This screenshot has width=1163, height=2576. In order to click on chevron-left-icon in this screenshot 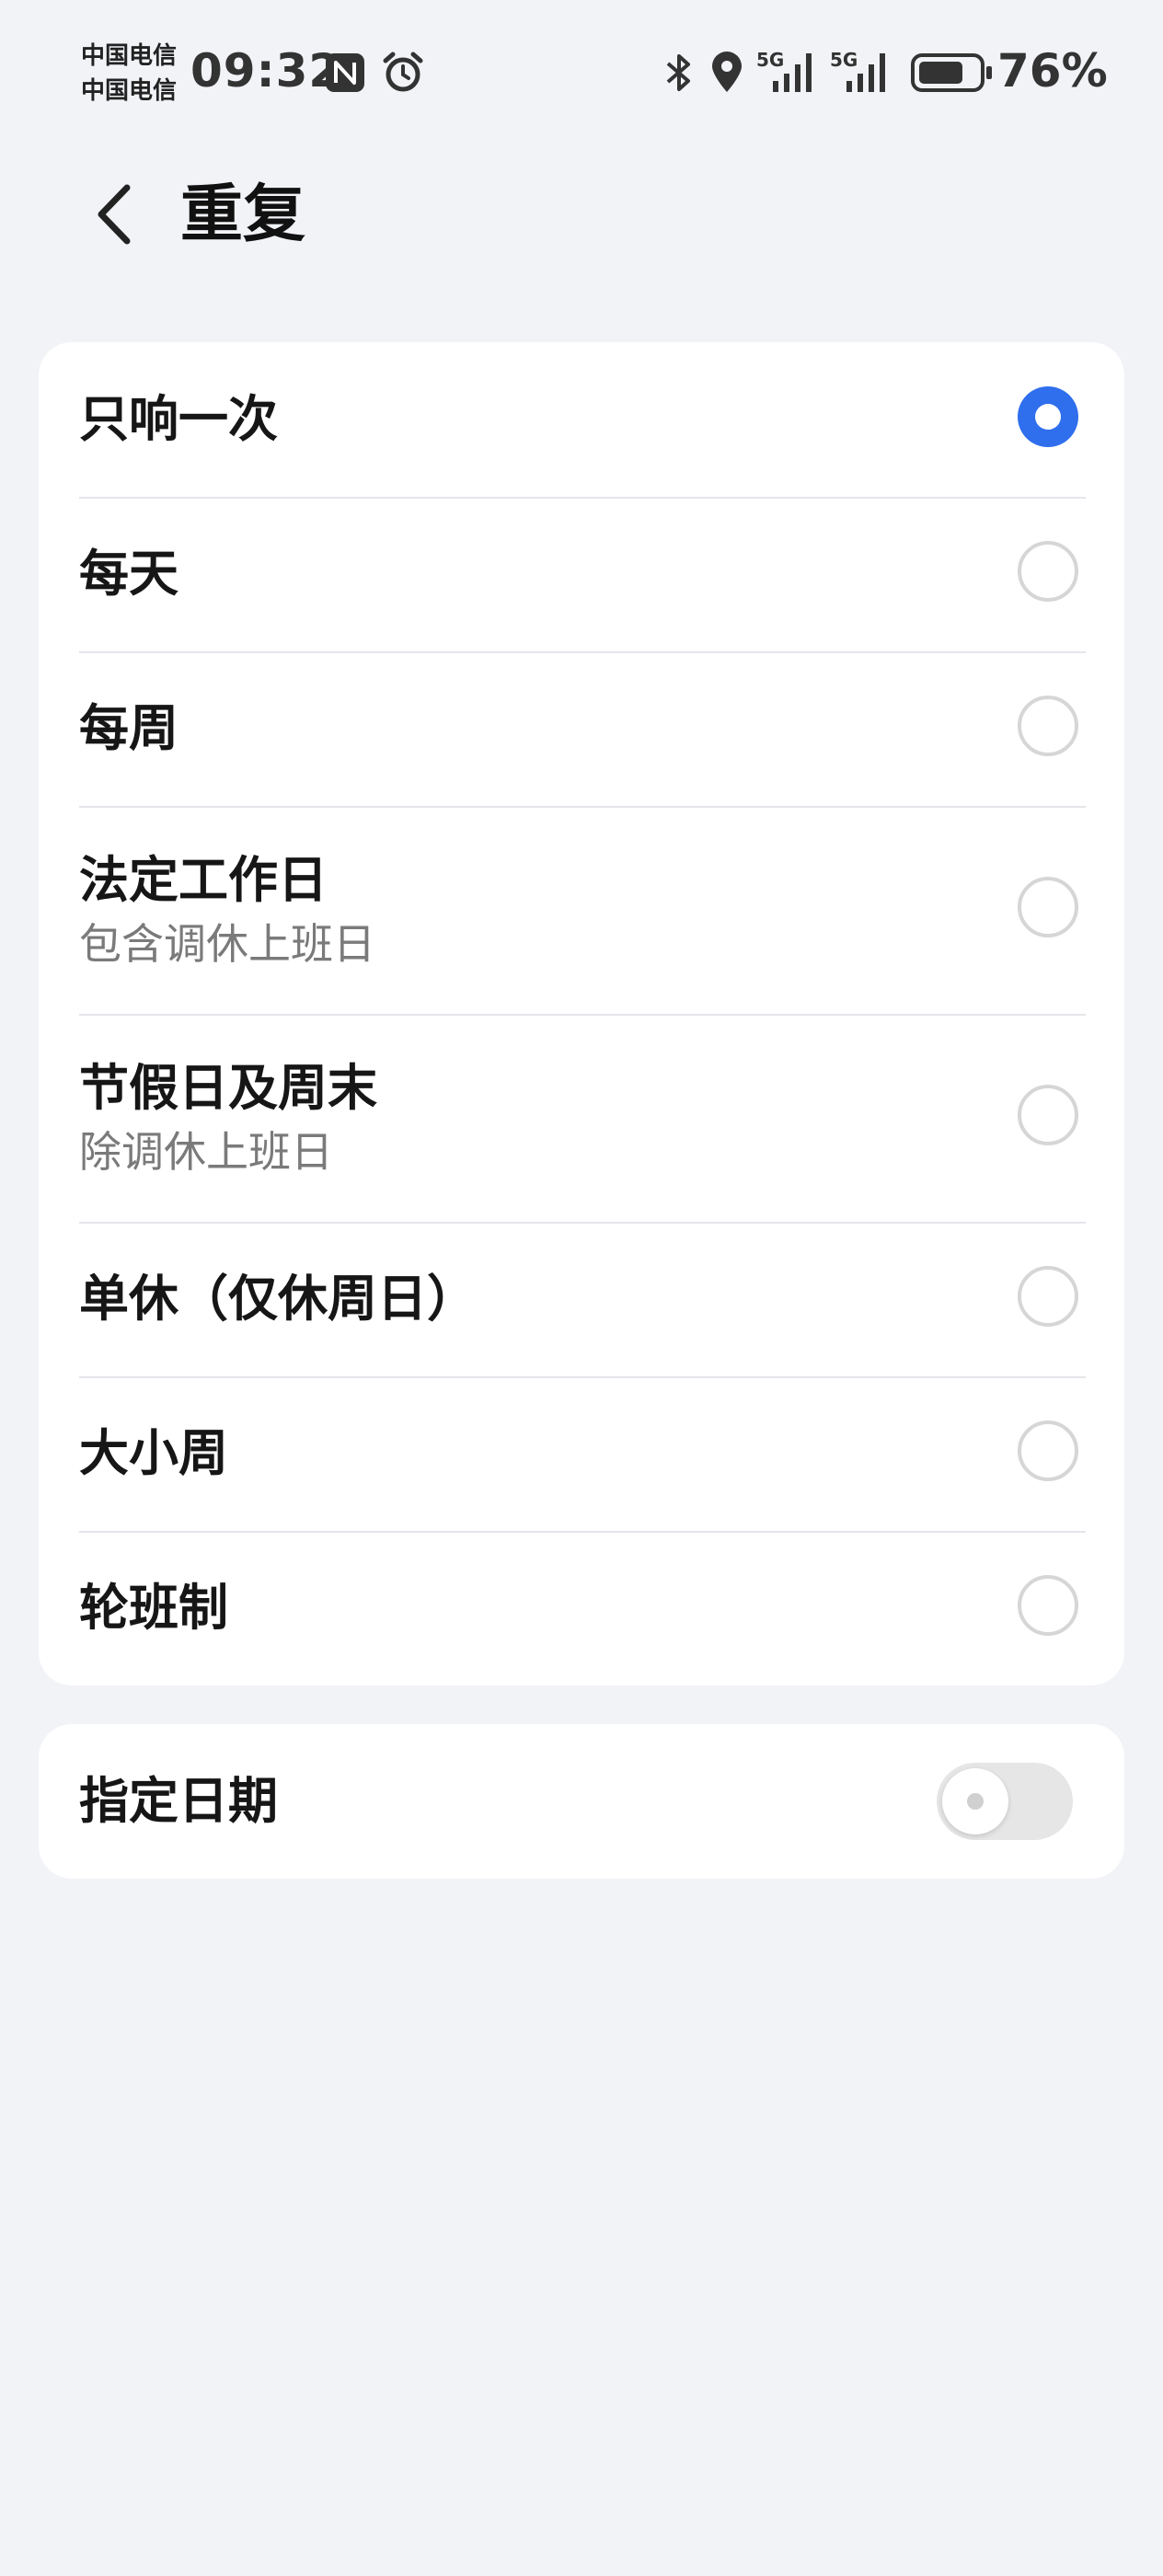, I will do `click(115, 214)`.